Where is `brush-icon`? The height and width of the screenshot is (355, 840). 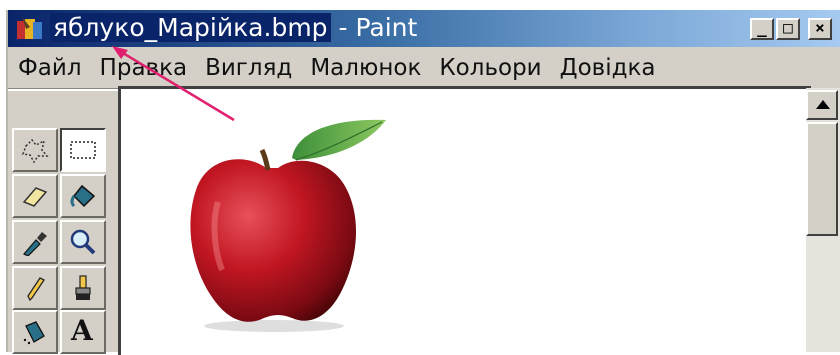 brush-icon is located at coordinates (83, 287).